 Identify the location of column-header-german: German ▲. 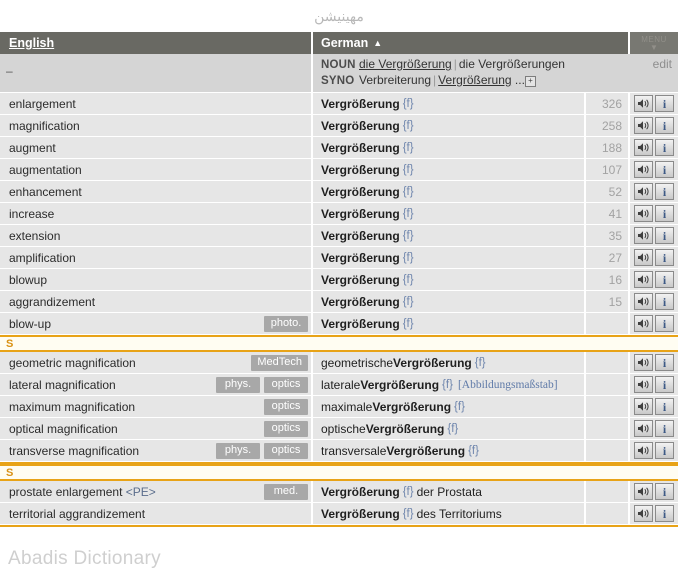
(471, 43).